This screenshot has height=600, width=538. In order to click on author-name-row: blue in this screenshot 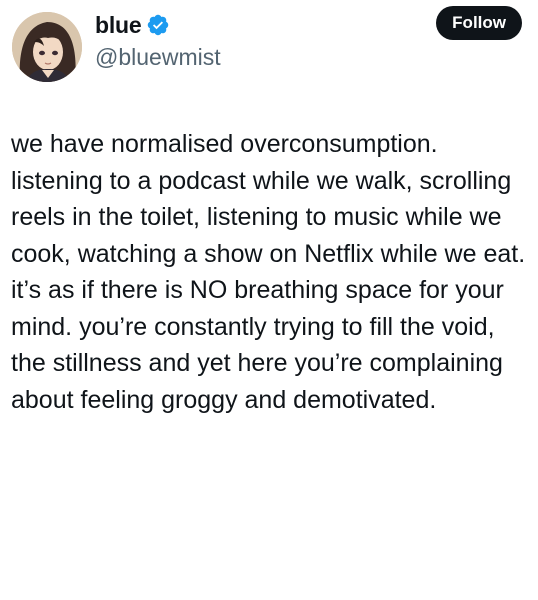, I will do `click(132, 25)`.